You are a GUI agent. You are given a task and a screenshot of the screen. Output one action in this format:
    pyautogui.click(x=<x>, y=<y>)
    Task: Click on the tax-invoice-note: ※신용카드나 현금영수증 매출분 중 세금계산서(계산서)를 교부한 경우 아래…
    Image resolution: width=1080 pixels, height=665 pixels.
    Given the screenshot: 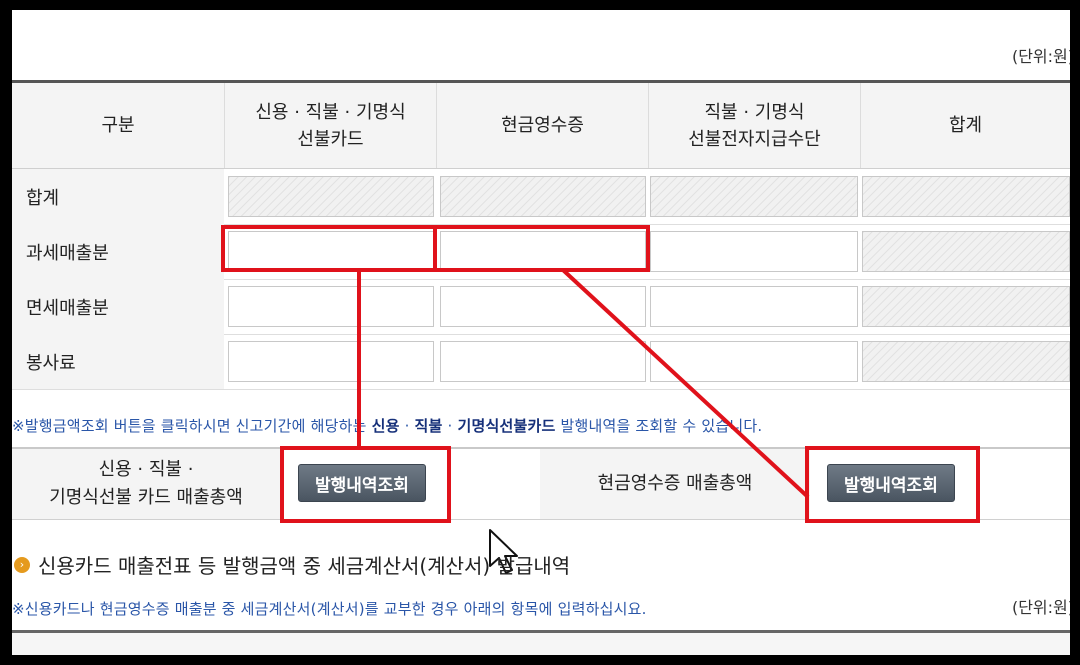 What is the action you would take?
    pyautogui.click(x=329, y=609)
    